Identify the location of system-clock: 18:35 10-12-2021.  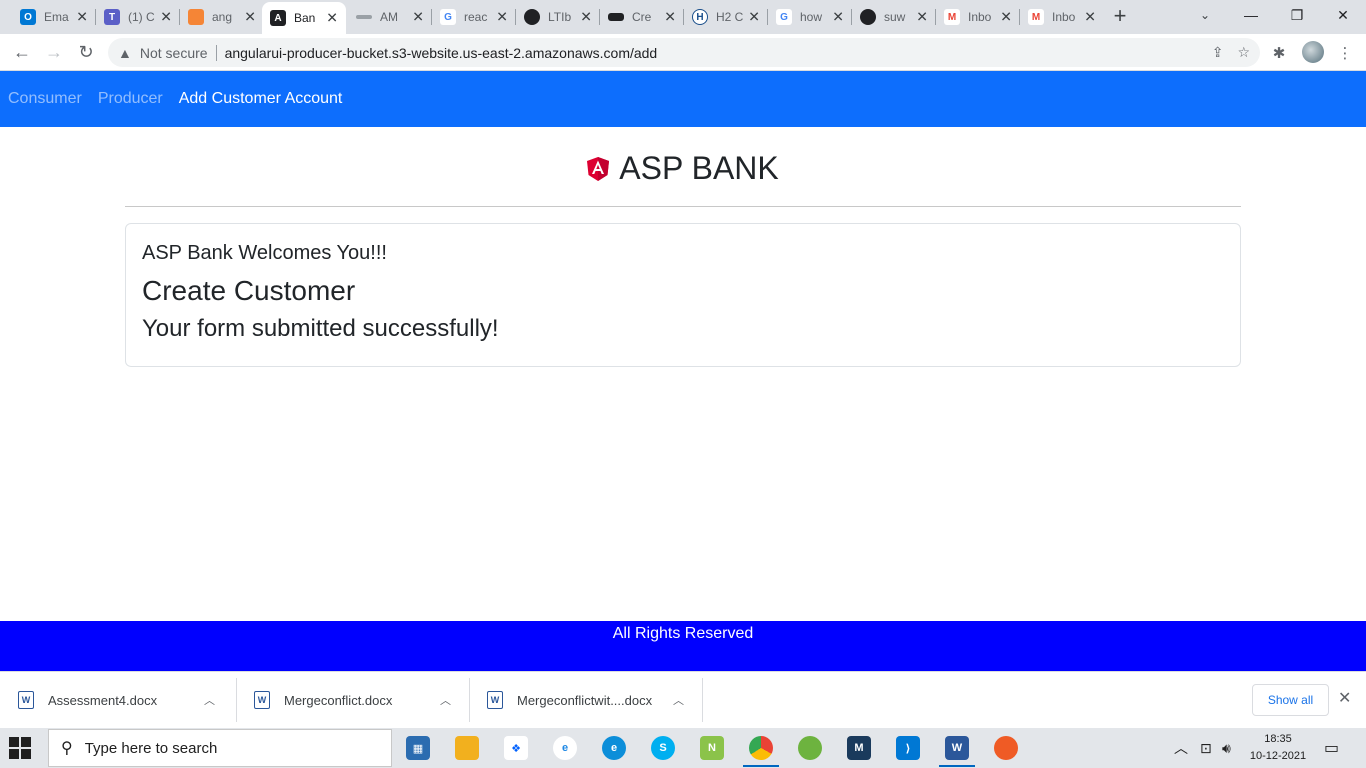
(1278, 748).